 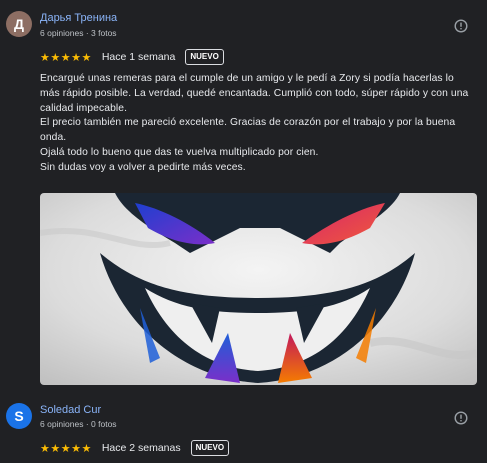 I want to click on rating-row: ★★★★★ Hace 1 semana NUEVO, so click(x=132, y=57).